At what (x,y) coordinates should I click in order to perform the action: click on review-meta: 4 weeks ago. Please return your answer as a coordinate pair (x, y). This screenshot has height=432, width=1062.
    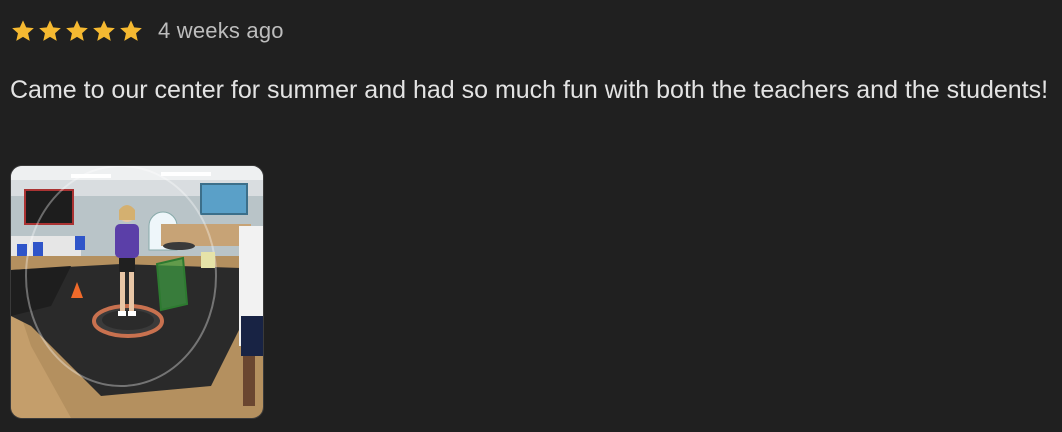
    Looking at the image, I should click on (147, 31).